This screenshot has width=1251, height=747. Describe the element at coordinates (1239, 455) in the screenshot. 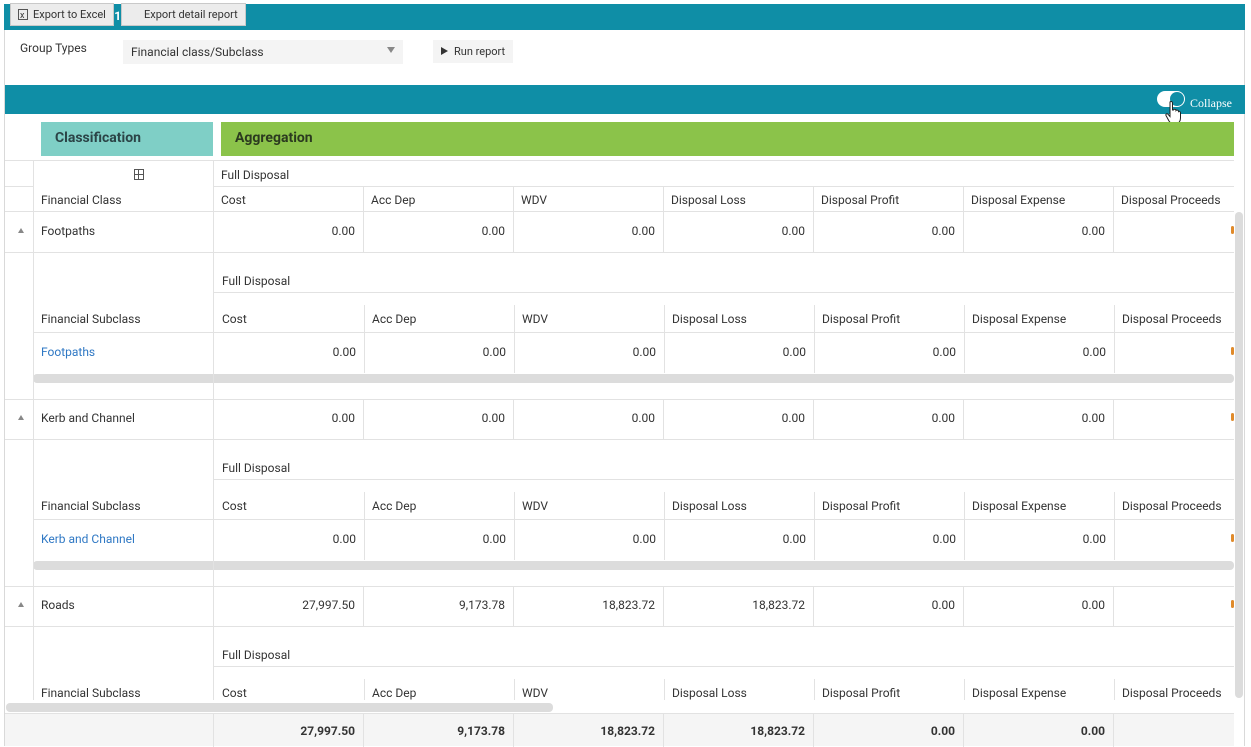

I see `vertical-scrollbar` at that location.